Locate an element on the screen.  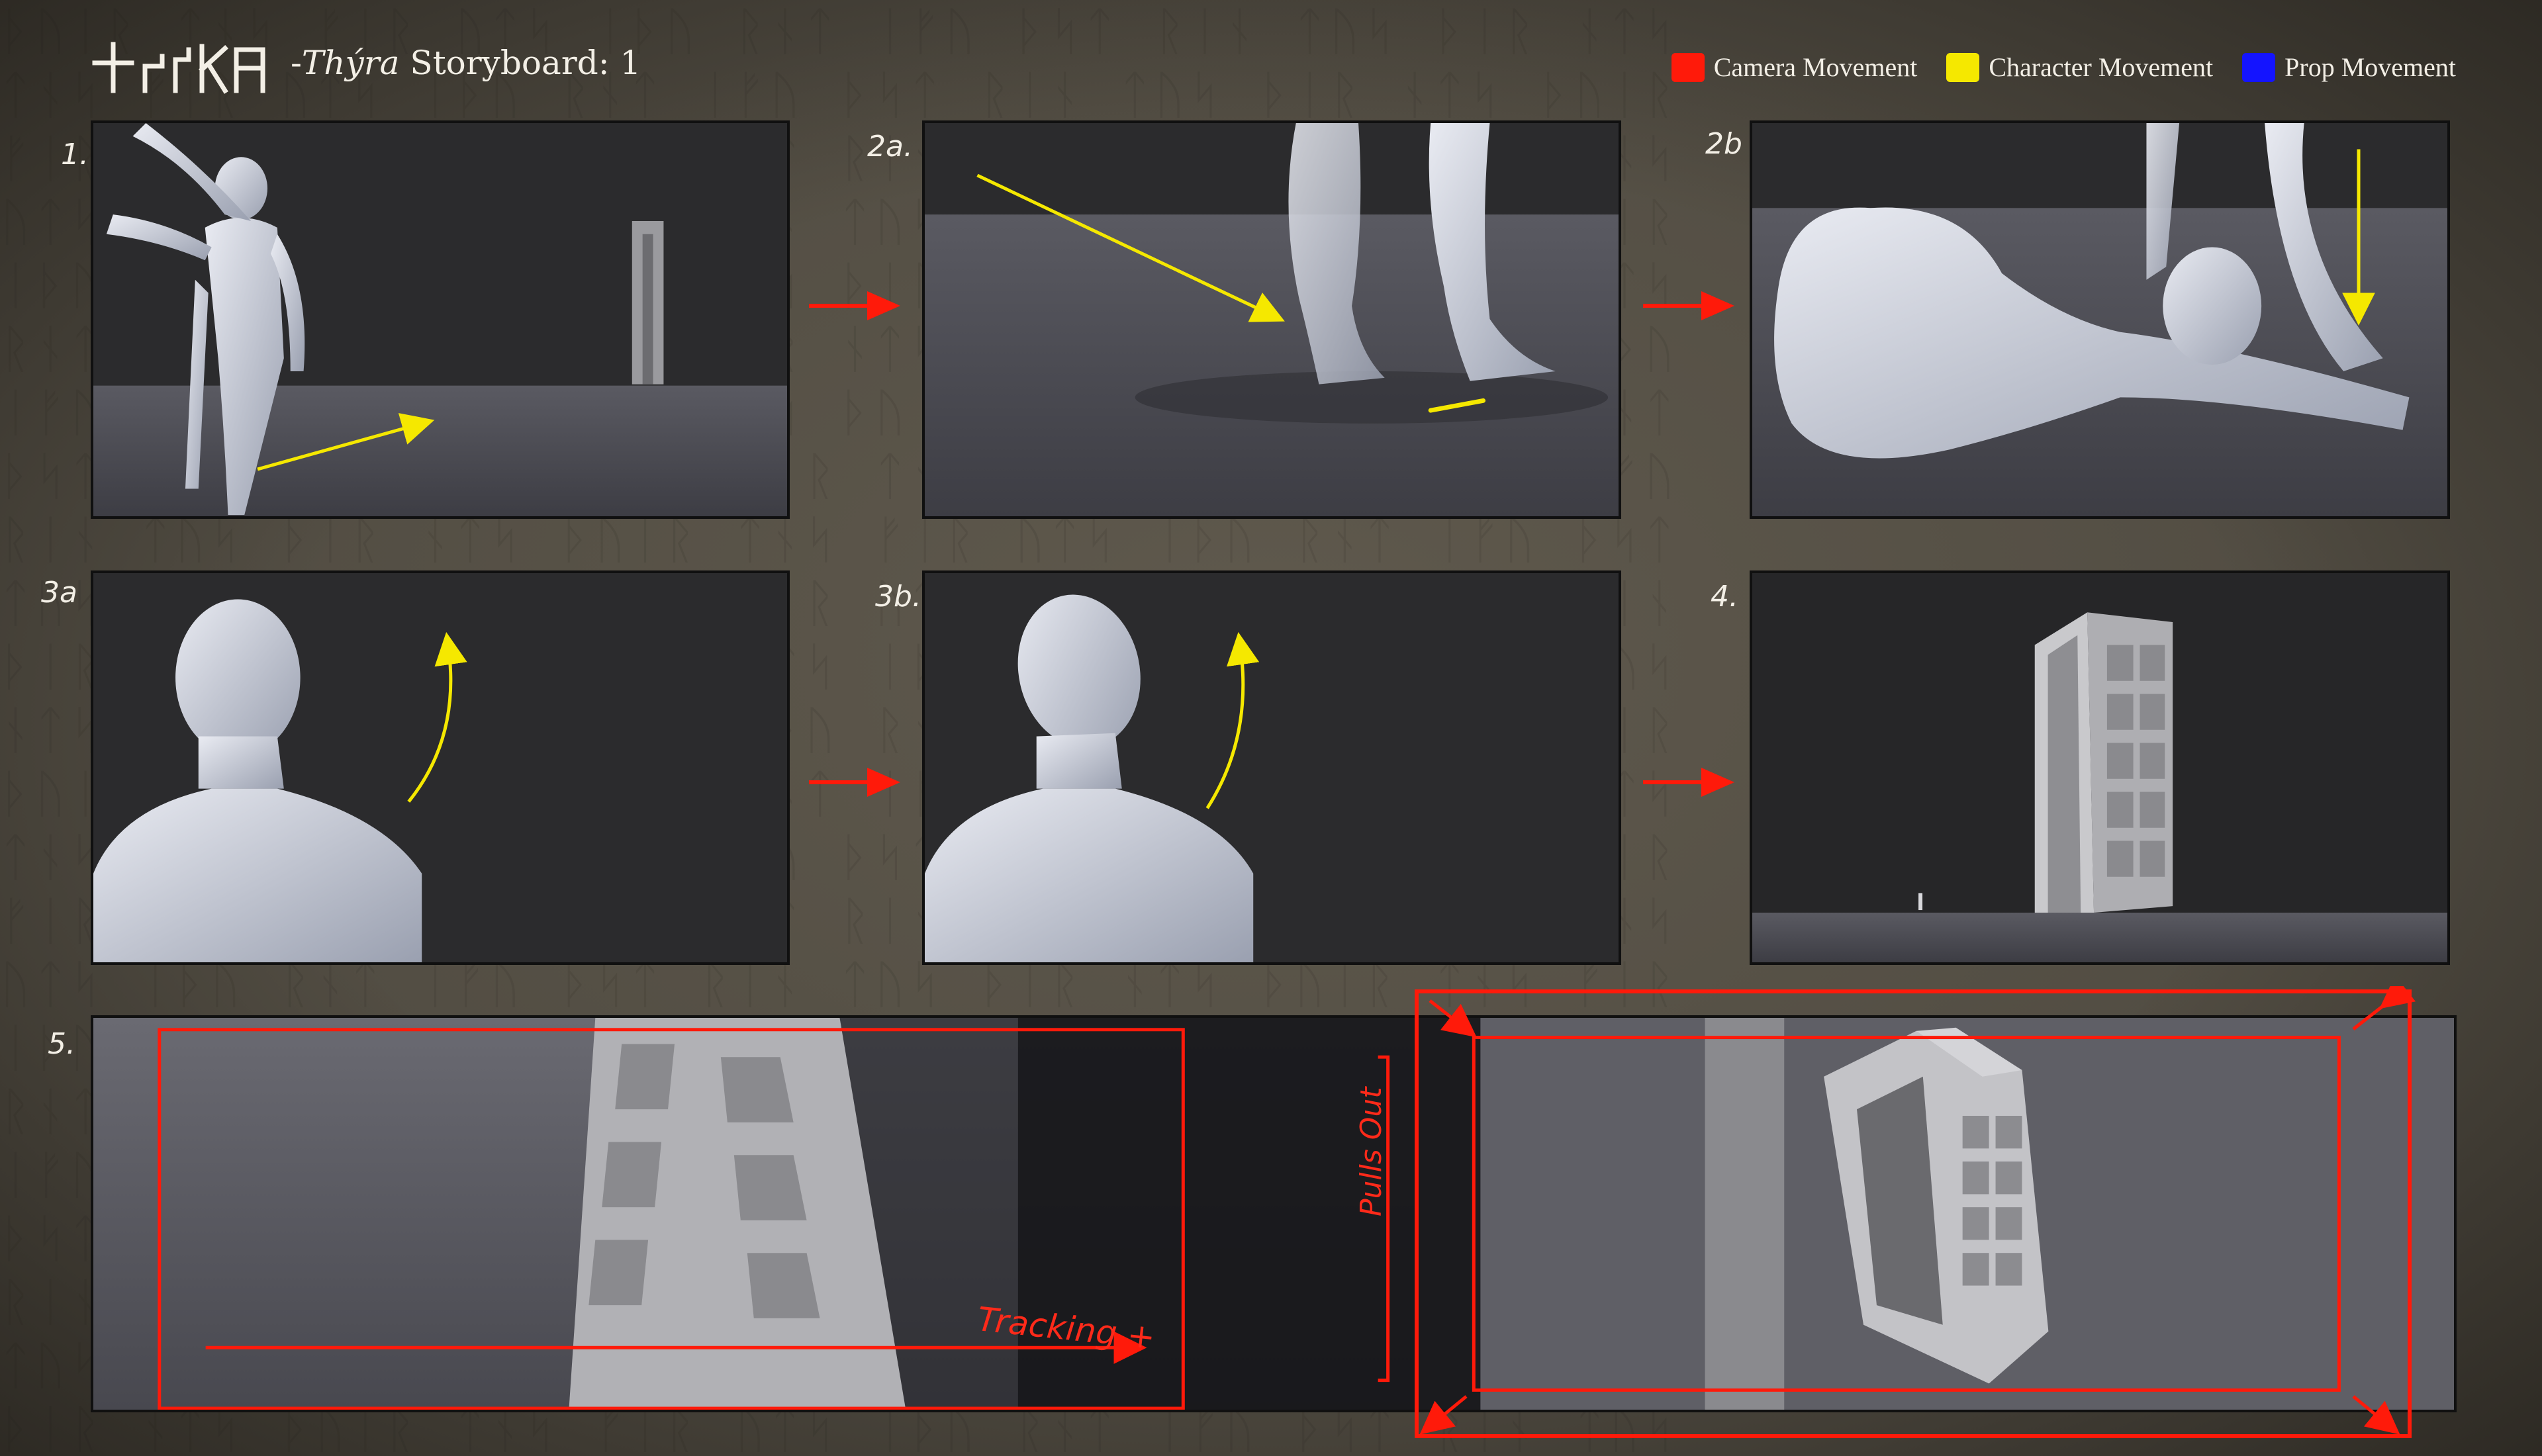
pulls-out-note: Pulls Out is located at coordinates (1371, 1151).